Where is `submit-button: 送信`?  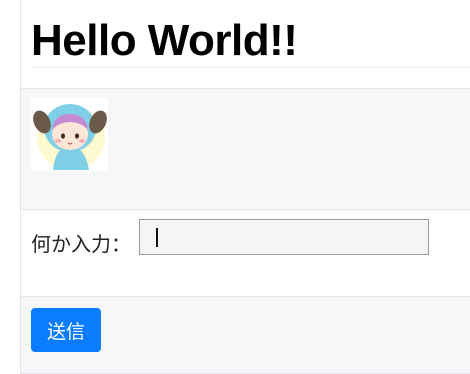 submit-button: 送信 is located at coordinates (66, 330).